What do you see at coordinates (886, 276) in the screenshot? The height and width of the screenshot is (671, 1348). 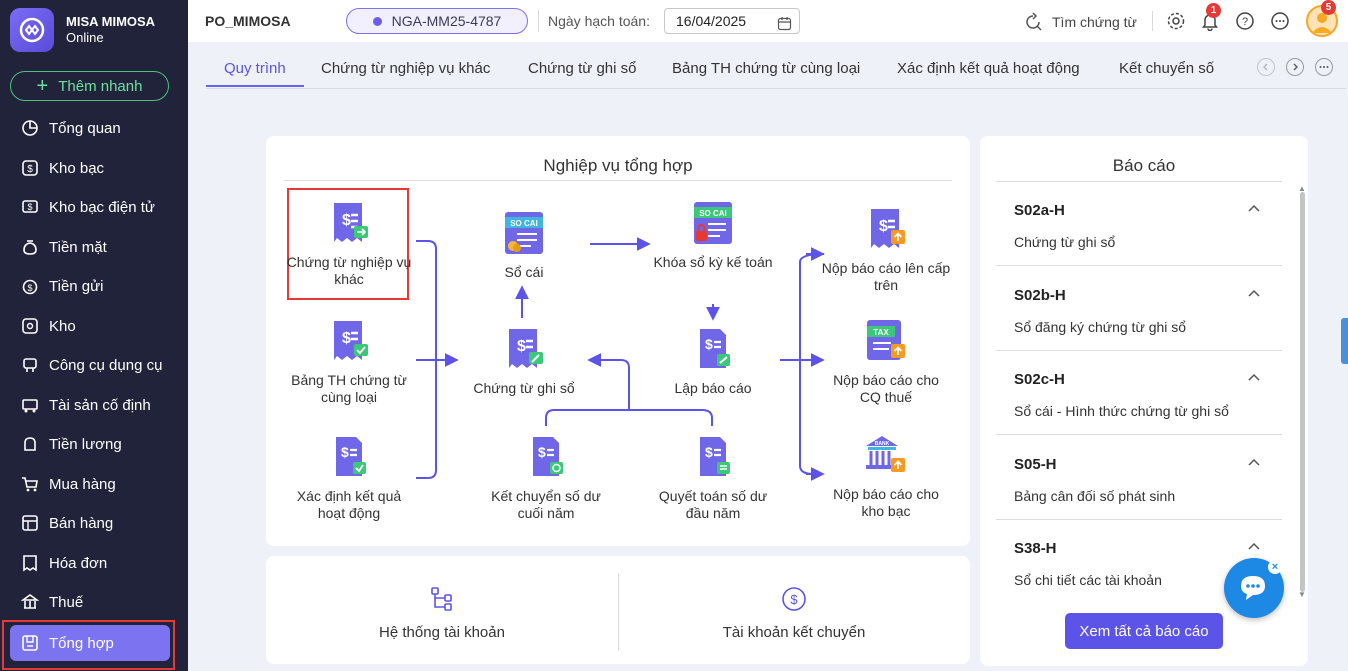 I see `node-label: Nộp báo cáo lên cấp trên` at bounding box center [886, 276].